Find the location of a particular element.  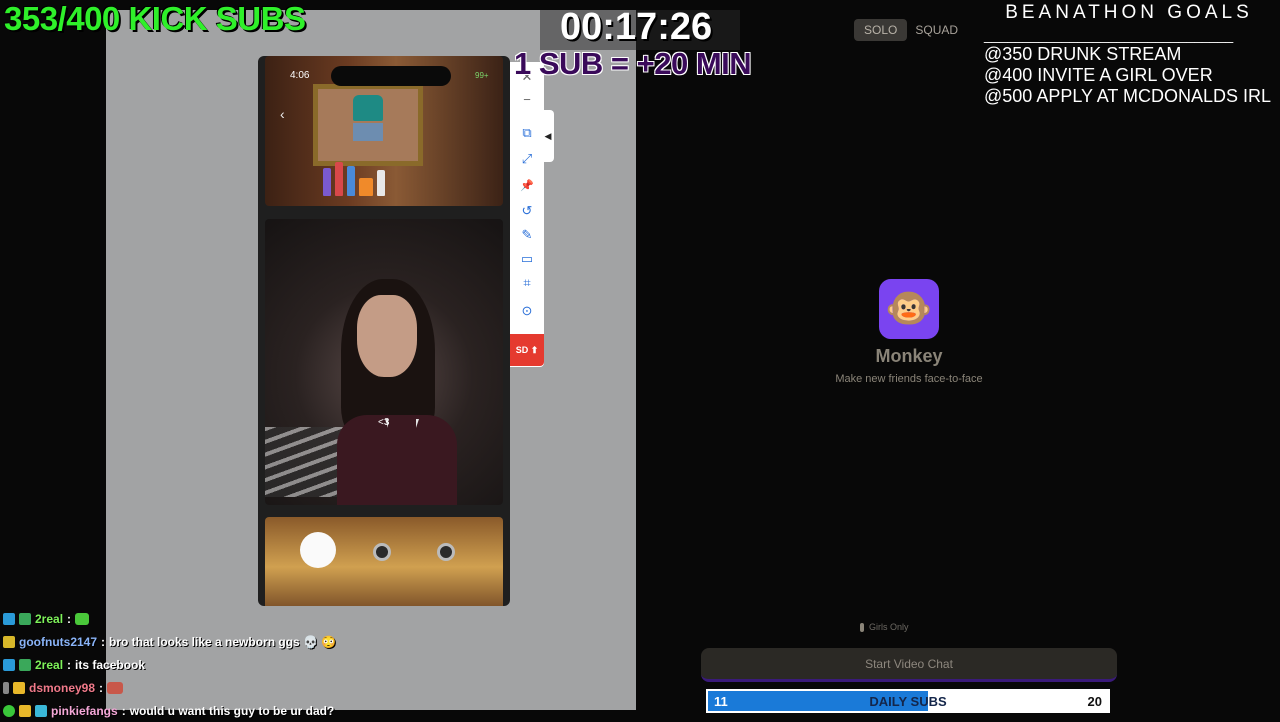

app-tagline: Make new friends face-to-face is located at coordinates (909, 379).